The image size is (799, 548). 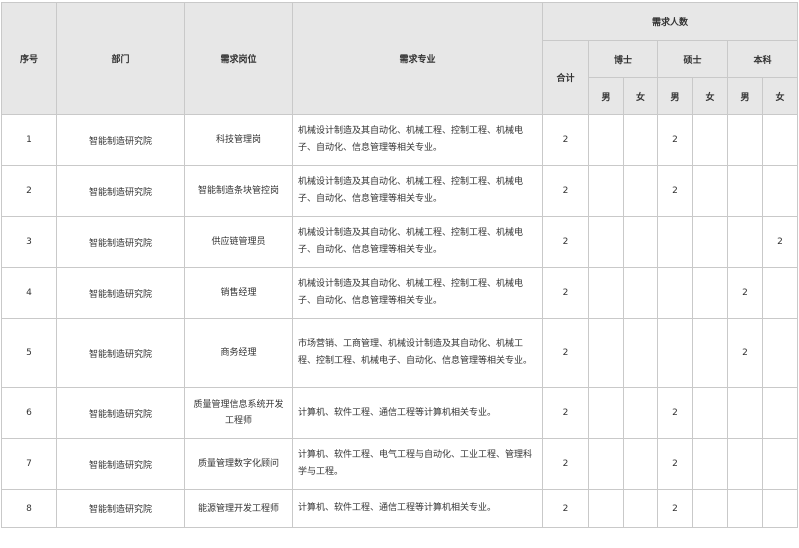 What do you see at coordinates (670, 21) in the screenshot?
I see `header-demand: 需求人数` at bounding box center [670, 21].